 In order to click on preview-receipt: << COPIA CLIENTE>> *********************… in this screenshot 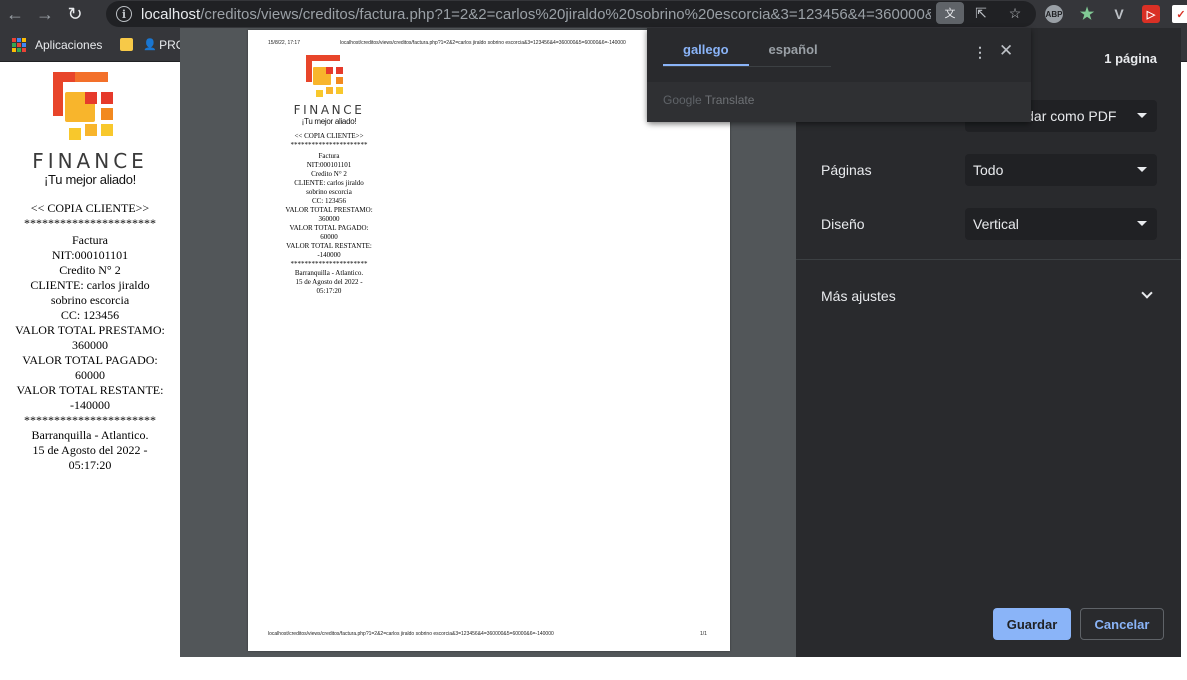, I will do `click(329, 214)`.